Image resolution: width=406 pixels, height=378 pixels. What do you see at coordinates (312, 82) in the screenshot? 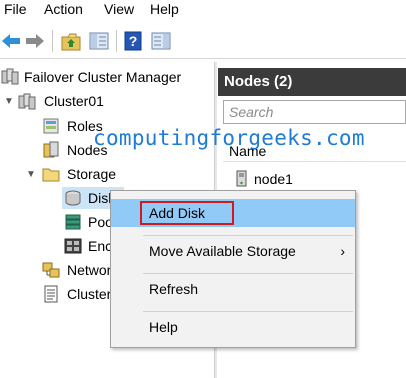
I see `pane-title: Nodes (2)` at bounding box center [312, 82].